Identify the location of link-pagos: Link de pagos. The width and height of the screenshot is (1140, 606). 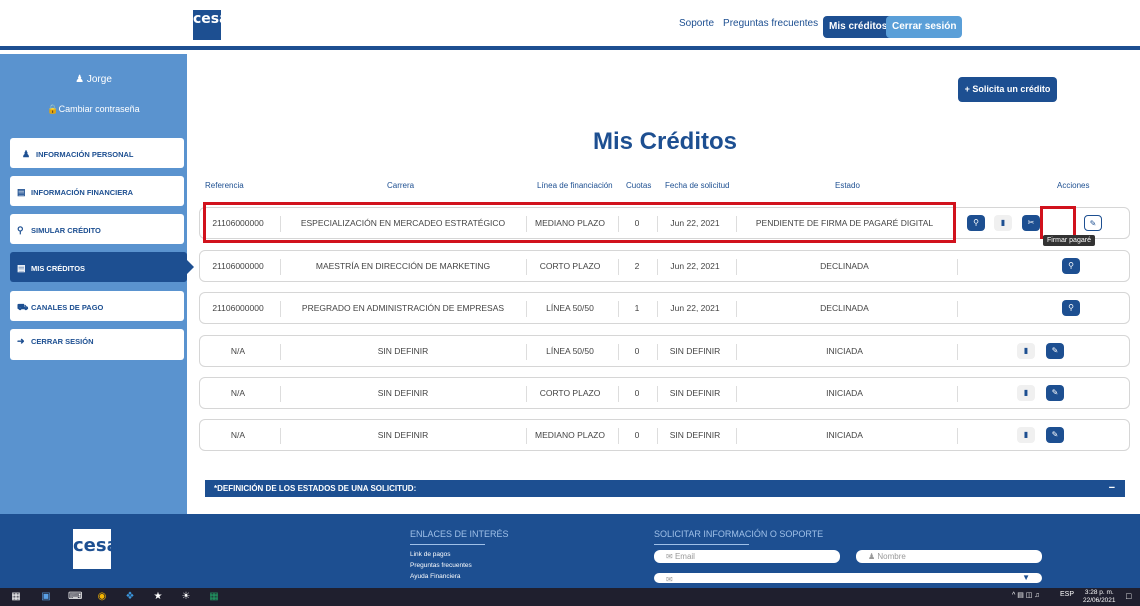
(430, 554).